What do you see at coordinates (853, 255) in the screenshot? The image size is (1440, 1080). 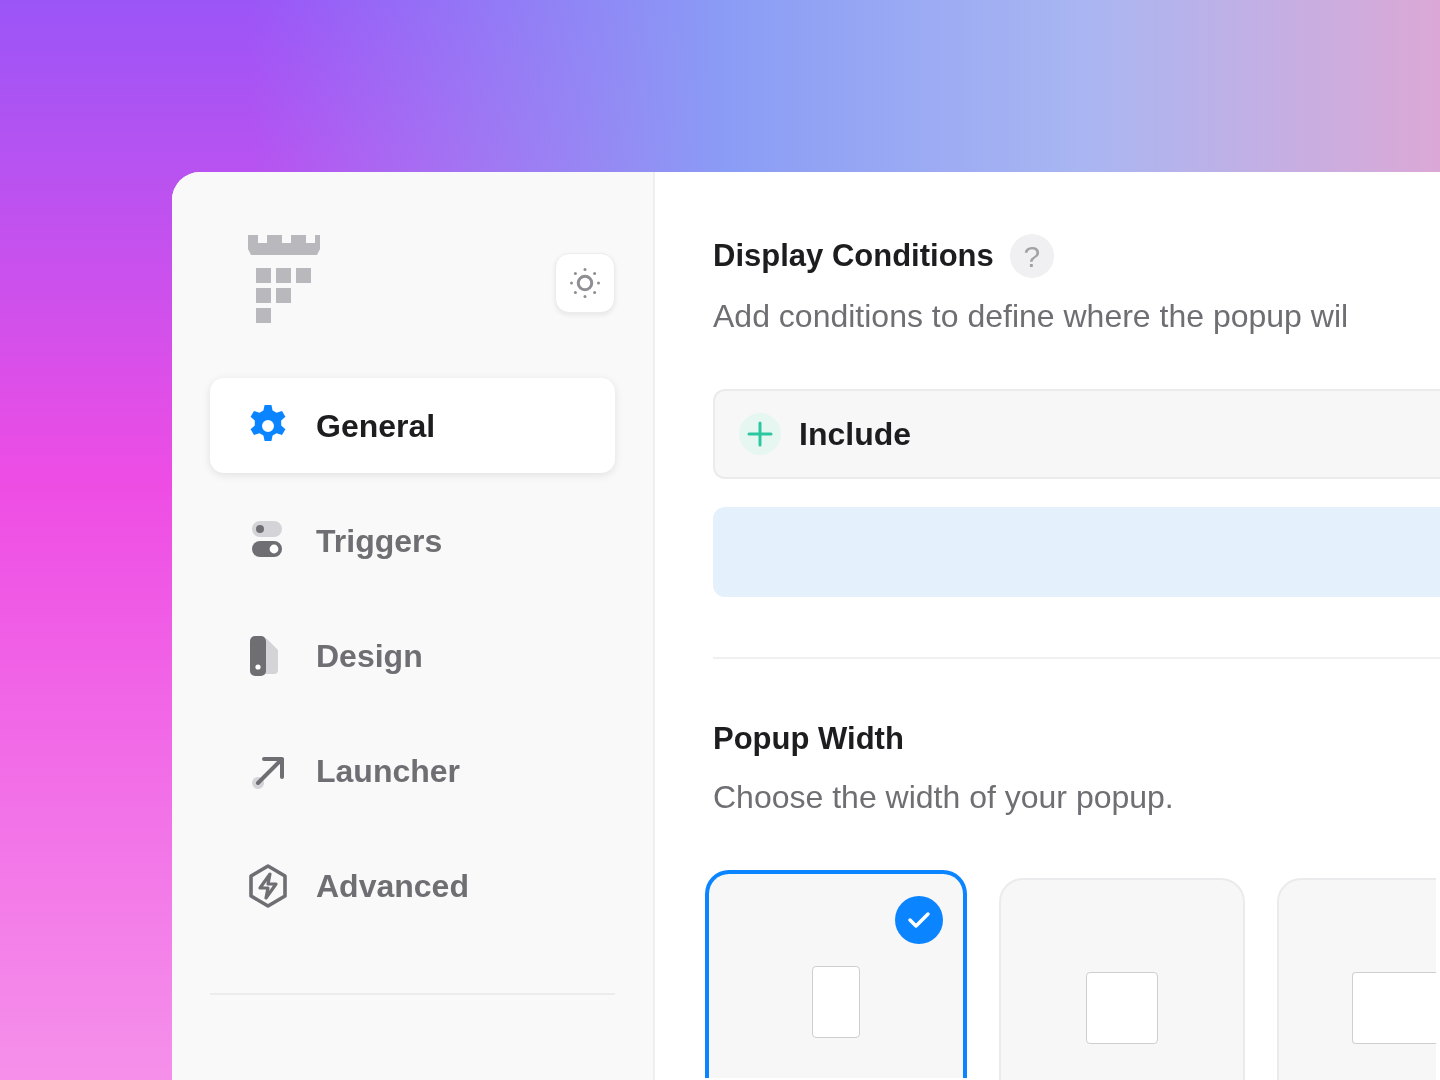 I see `section-title: Display Conditions` at bounding box center [853, 255].